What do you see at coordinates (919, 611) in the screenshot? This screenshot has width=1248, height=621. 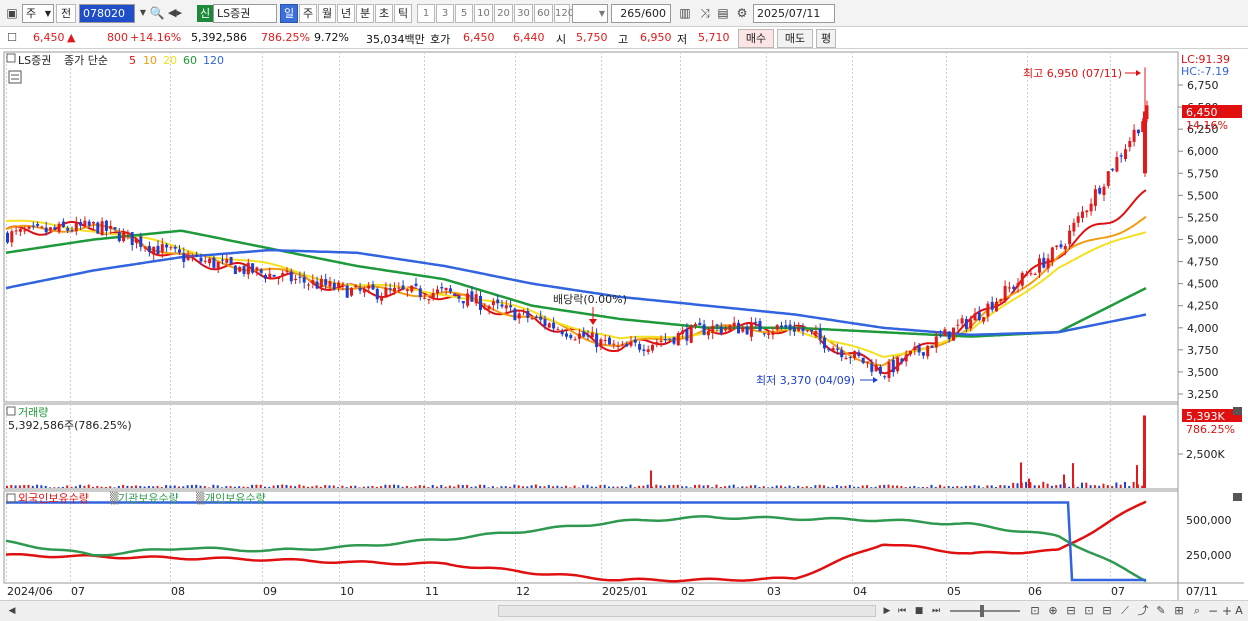 I see `stop-icon: ■` at bounding box center [919, 611].